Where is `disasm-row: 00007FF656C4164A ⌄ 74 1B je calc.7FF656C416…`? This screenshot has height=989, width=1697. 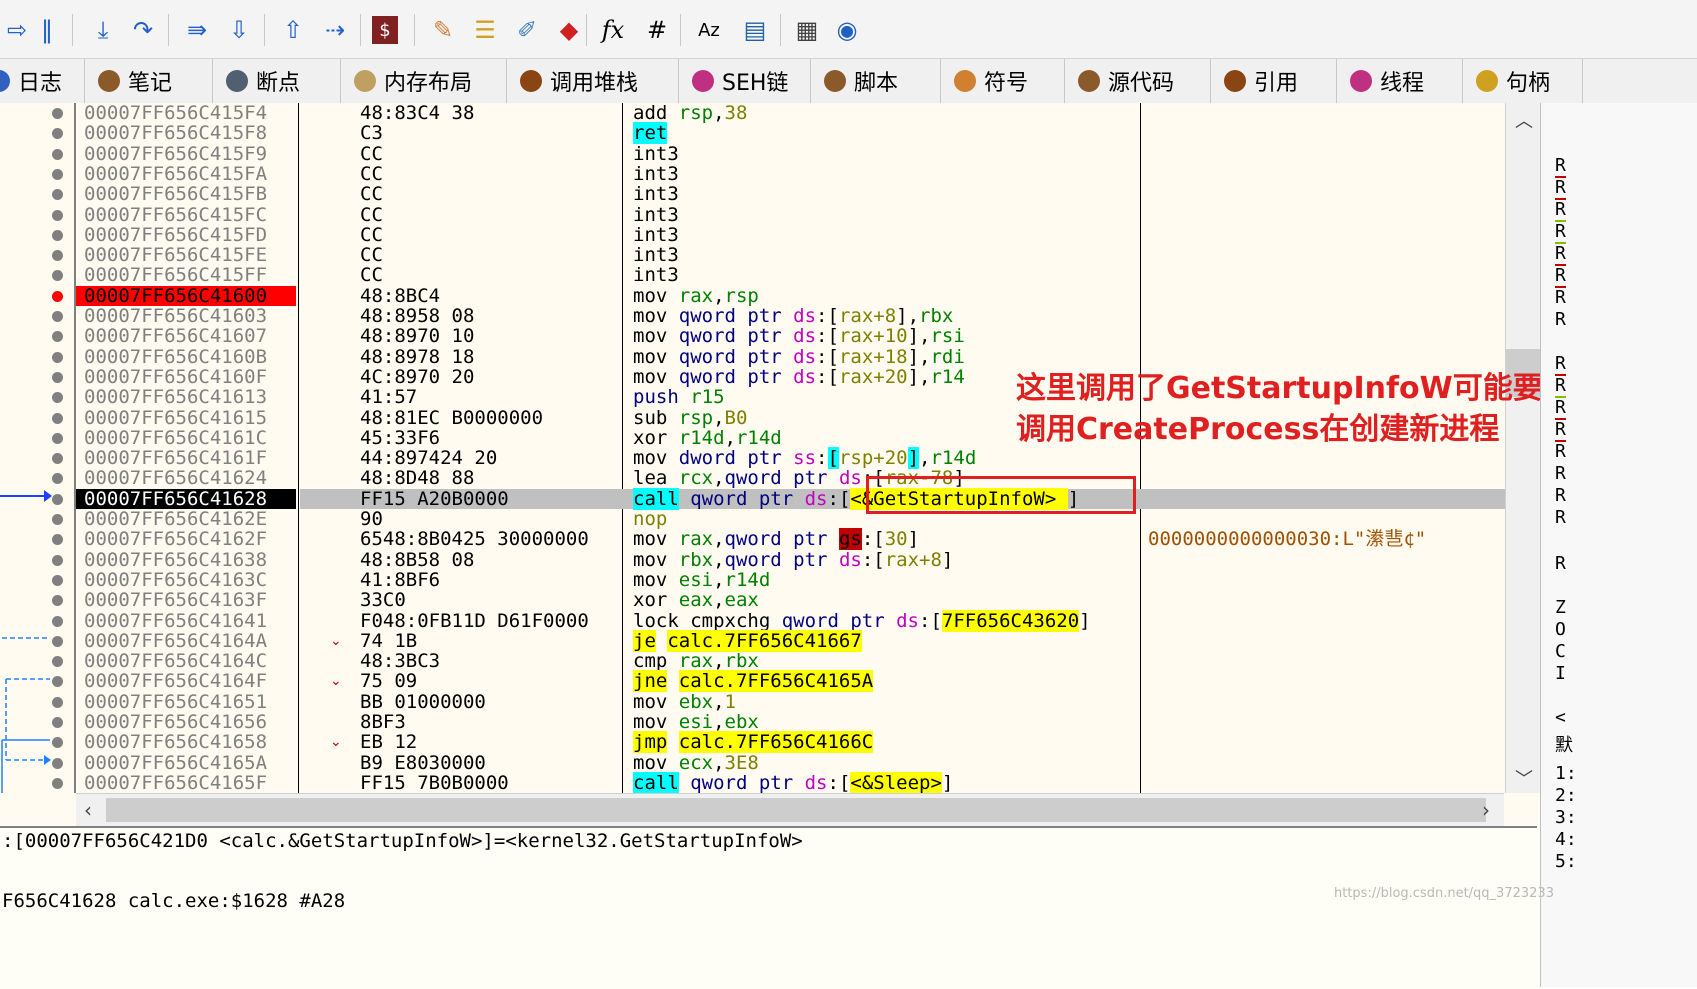 disasm-row: 00007FF656C4164A ⌄ 74 1B je calc.7FF656C416… is located at coordinates (752, 640).